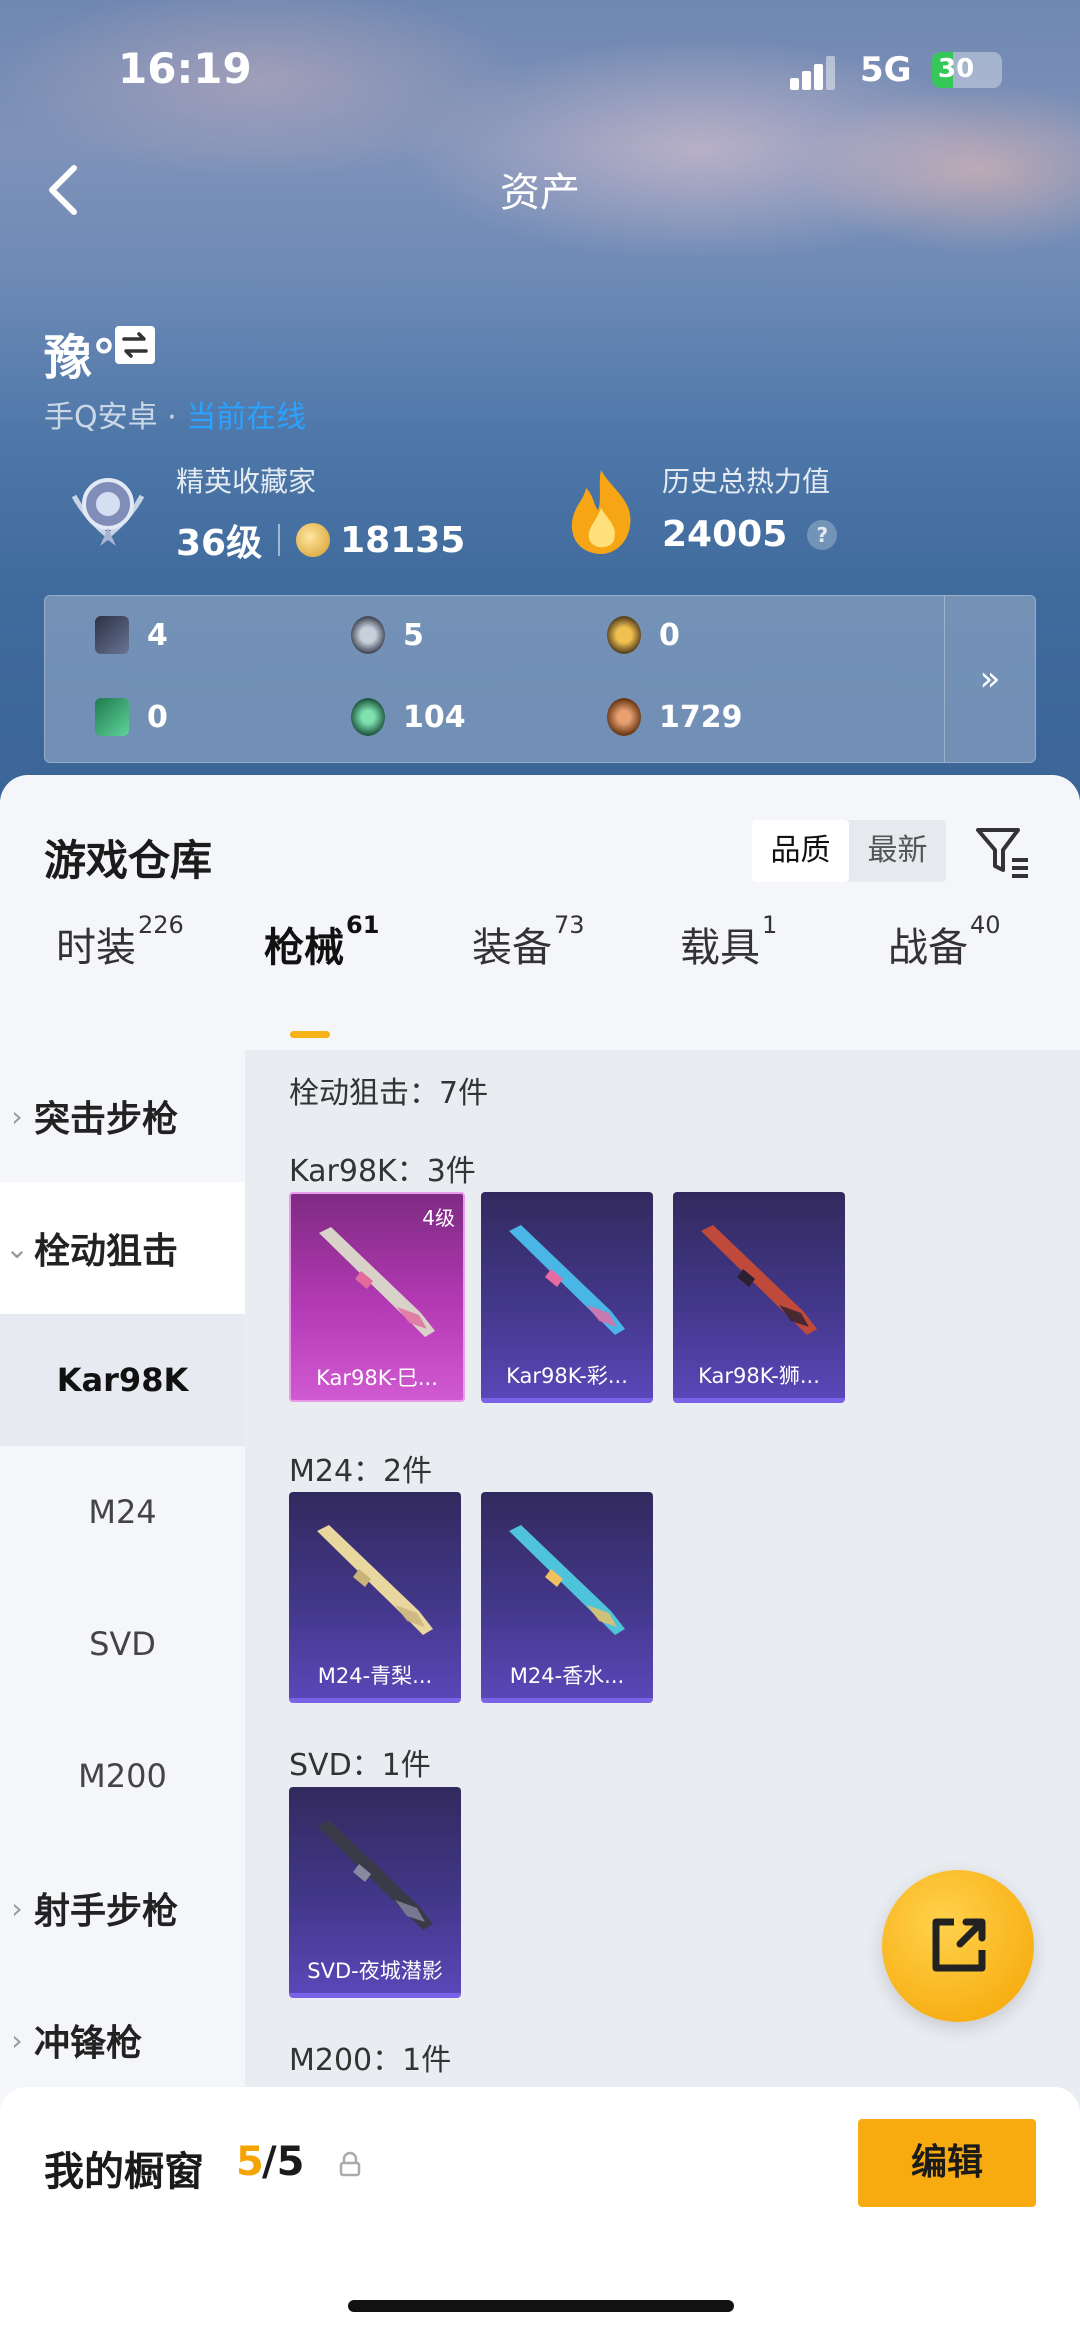  I want to click on group-label: M24：2件, so click(361, 1471).